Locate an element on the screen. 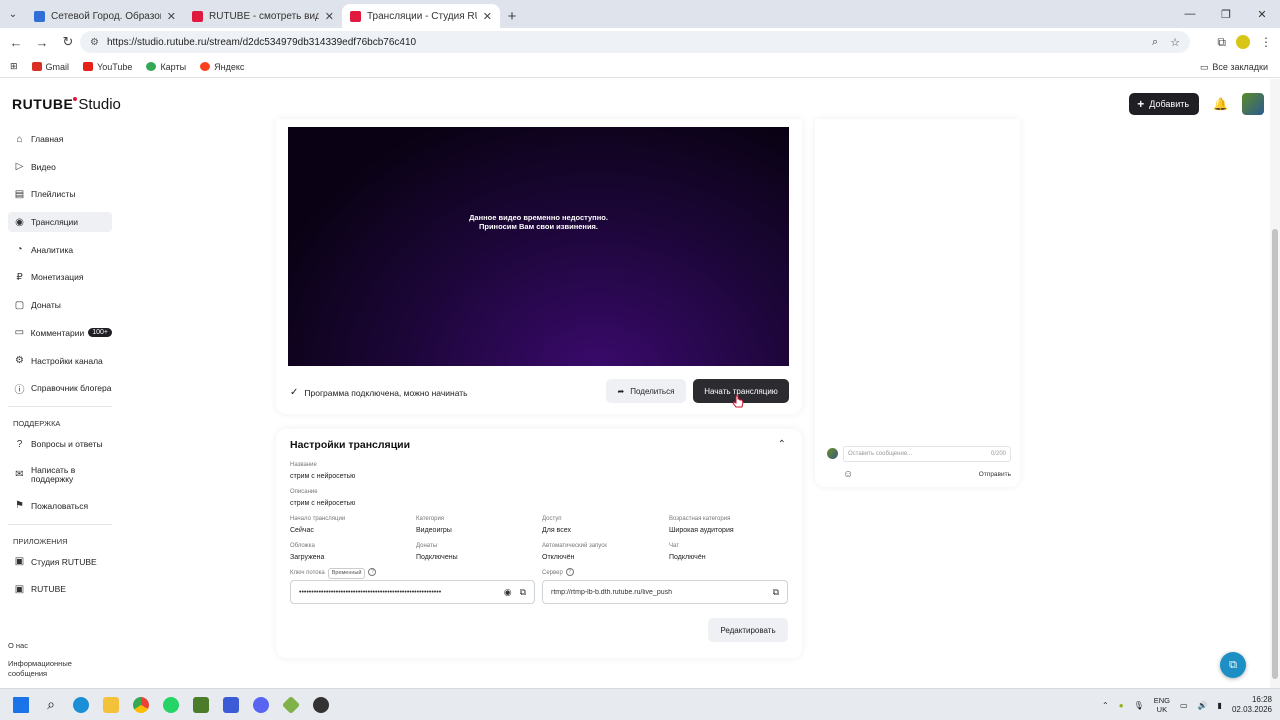  sidebar-item-blogger-guide: ⓘ Справочник блогера is located at coordinates (60, 388).